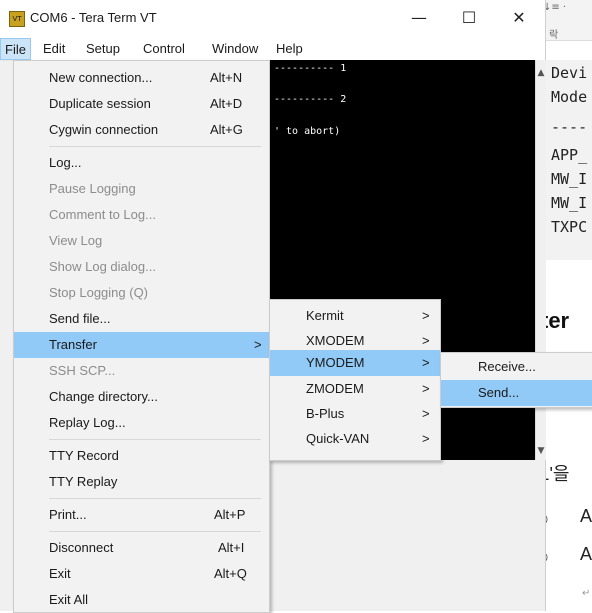 The height and width of the screenshot is (613, 592). I want to click on doc-code-line: TXPC, so click(569, 227).